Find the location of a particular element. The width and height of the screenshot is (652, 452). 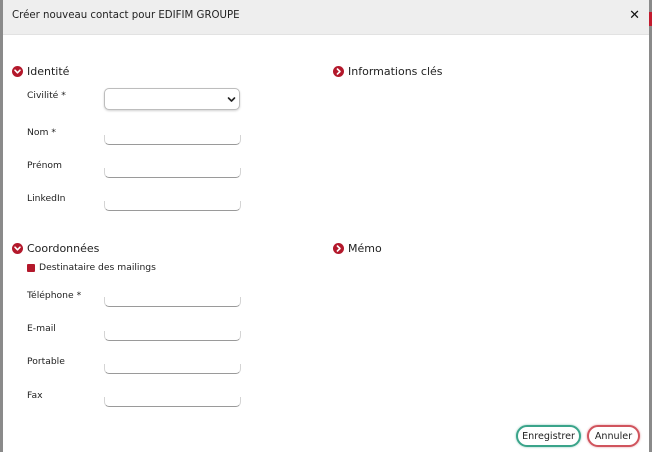

portable-label: Portable is located at coordinates (46, 361).